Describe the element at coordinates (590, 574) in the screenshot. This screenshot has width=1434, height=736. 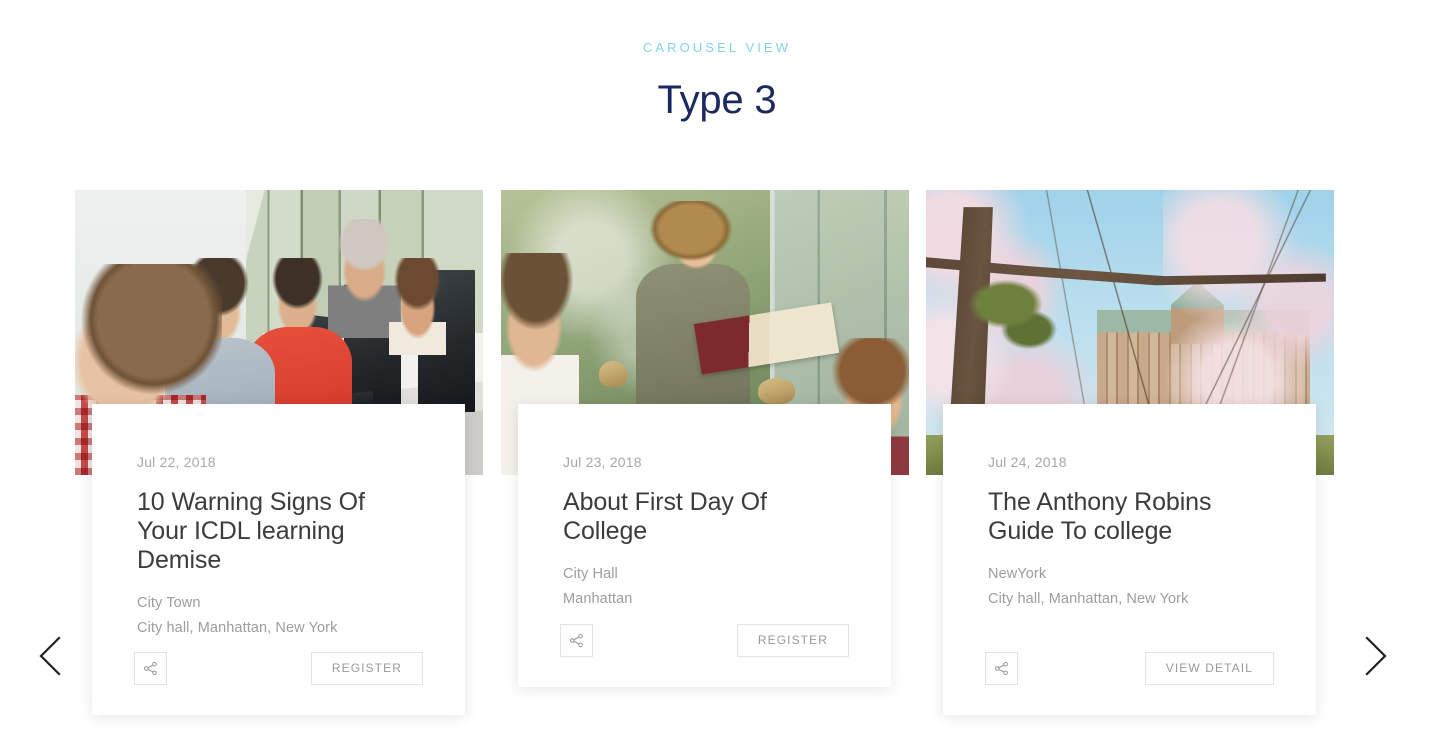
I see `event-venue: City Hall` at that location.